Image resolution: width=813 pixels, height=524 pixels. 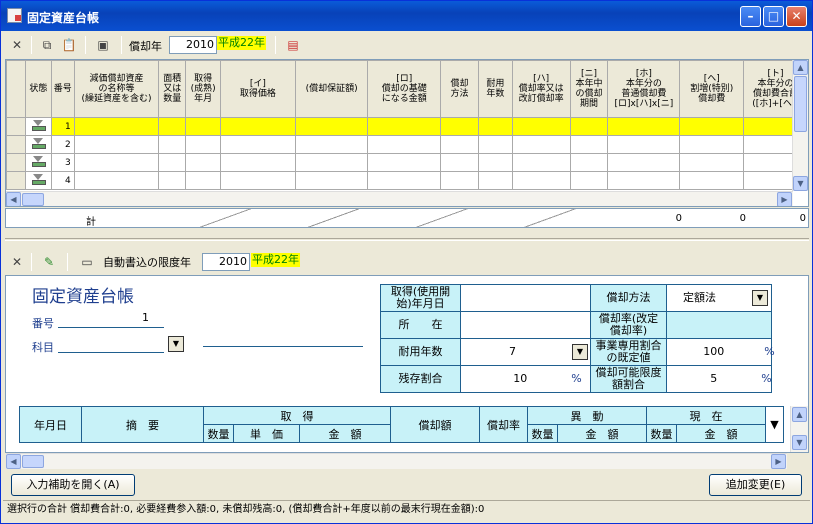 What do you see at coordinates (719, 379) in the screenshot?
I see `depr-limit-field: 5%` at bounding box center [719, 379].